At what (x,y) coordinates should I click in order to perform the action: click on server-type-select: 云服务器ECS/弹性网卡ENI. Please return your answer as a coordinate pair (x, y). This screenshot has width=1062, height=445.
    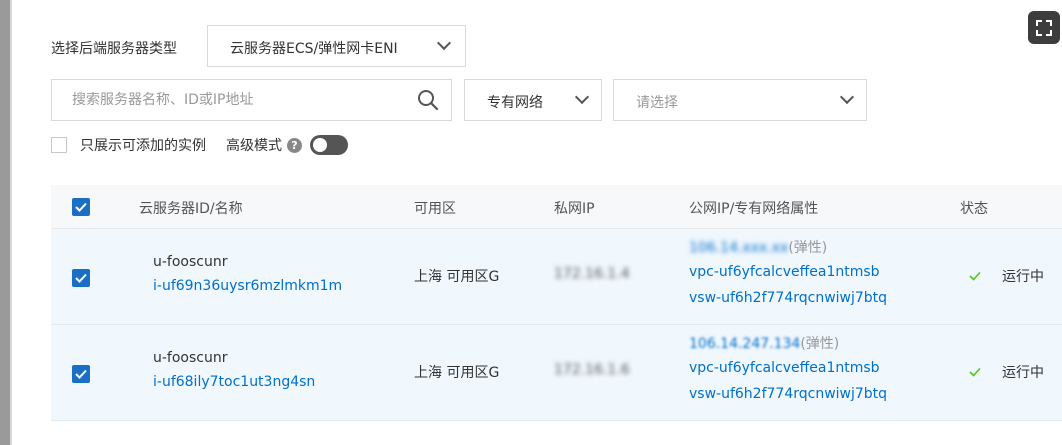
    Looking at the image, I should click on (336, 46).